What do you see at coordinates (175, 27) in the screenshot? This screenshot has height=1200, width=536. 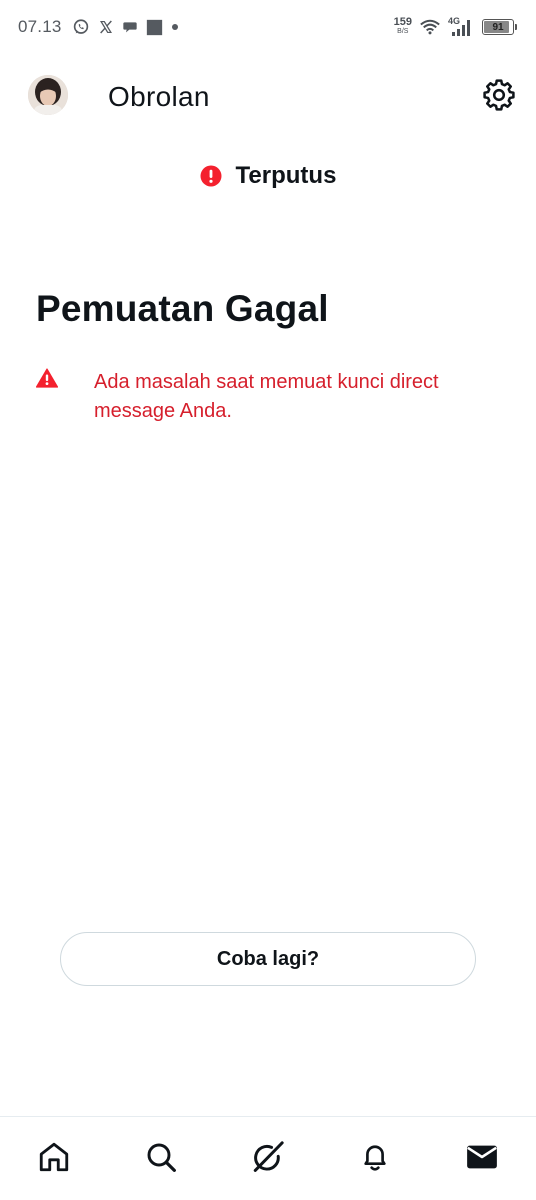 I see `dot-icon` at bounding box center [175, 27].